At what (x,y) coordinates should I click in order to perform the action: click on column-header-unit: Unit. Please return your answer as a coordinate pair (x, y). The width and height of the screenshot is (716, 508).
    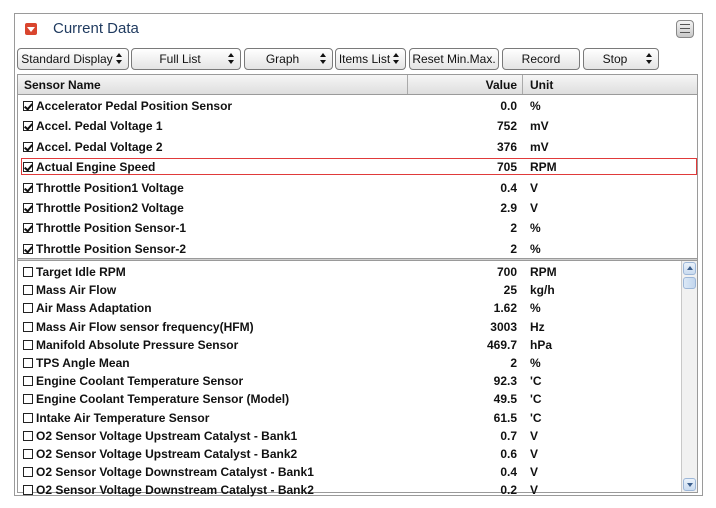
    Looking at the image, I should click on (541, 85).